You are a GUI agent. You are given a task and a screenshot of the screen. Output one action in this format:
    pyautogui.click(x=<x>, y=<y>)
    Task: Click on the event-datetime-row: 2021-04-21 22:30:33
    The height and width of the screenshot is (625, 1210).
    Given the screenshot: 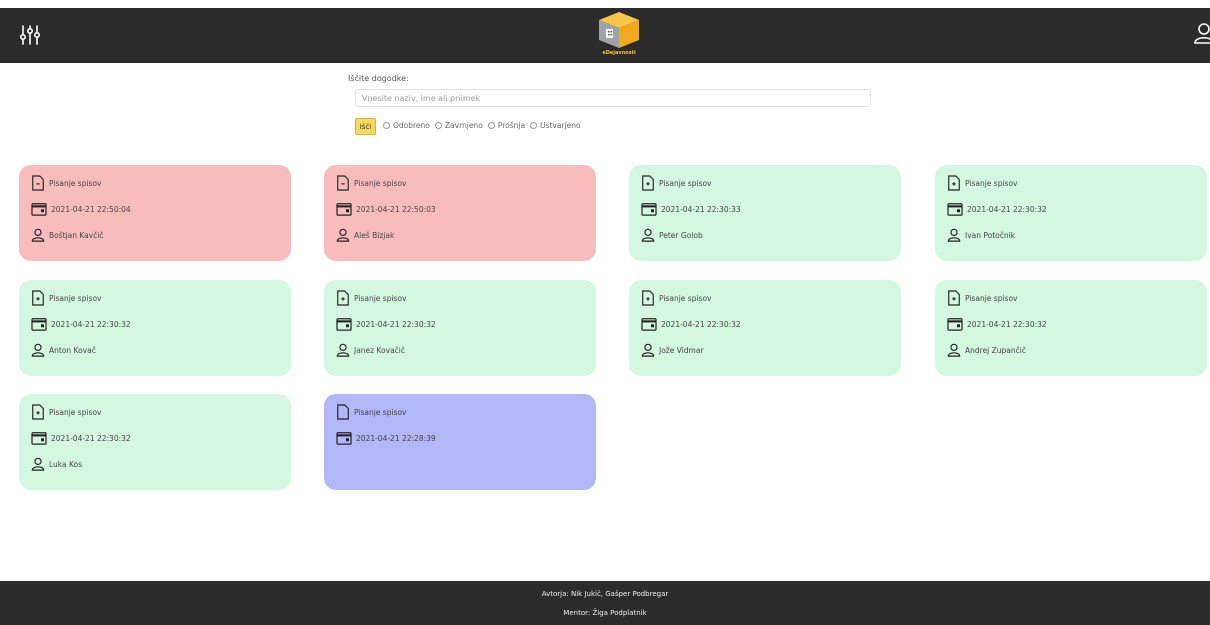 What is the action you would take?
    pyautogui.click(x=691, y=209)
    